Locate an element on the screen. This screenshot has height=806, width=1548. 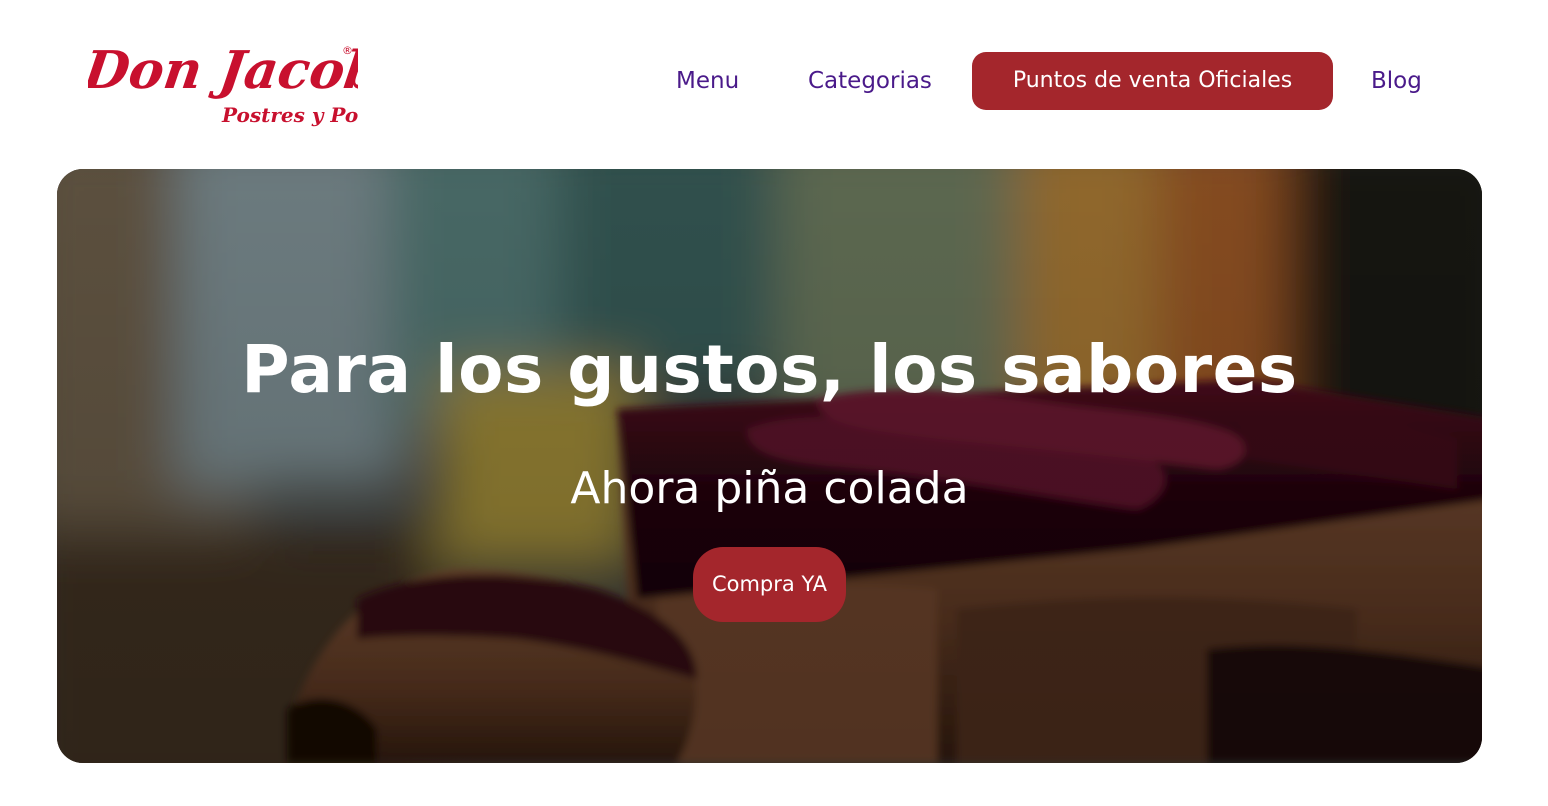
hero-title: Para los gustos, los sabores is located at coordinates (769, 369).